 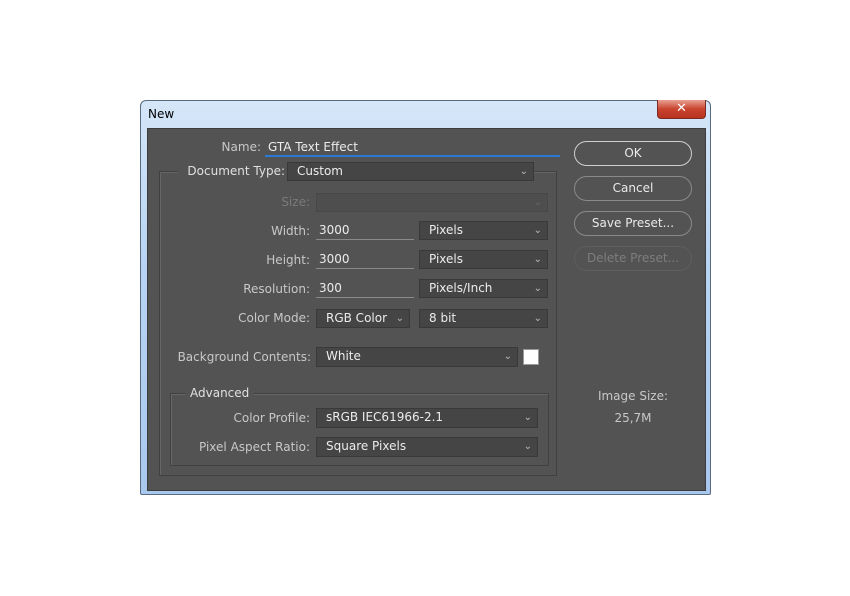 I want to click on color-mode-select: RGB Color ⌄, so click(x=363, y=318).